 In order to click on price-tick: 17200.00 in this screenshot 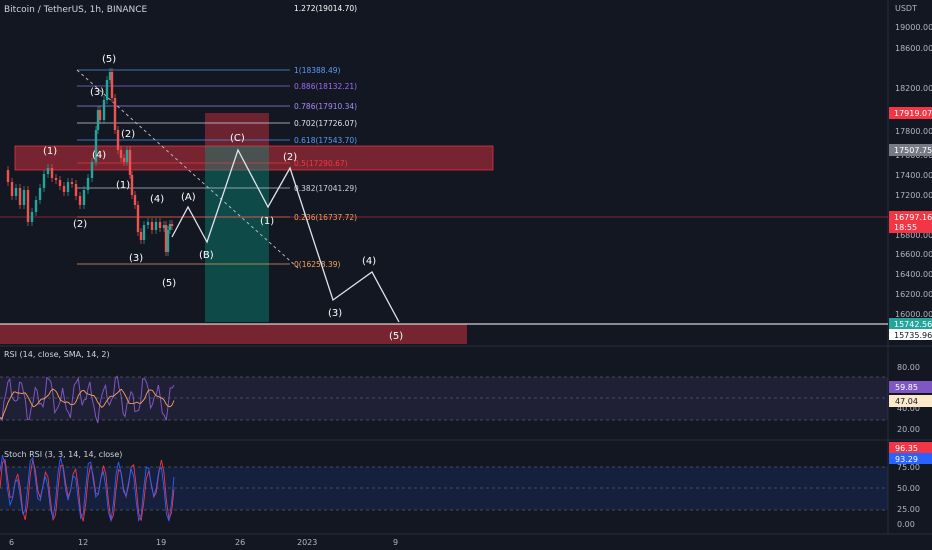, I will do `click(913, 195)`.